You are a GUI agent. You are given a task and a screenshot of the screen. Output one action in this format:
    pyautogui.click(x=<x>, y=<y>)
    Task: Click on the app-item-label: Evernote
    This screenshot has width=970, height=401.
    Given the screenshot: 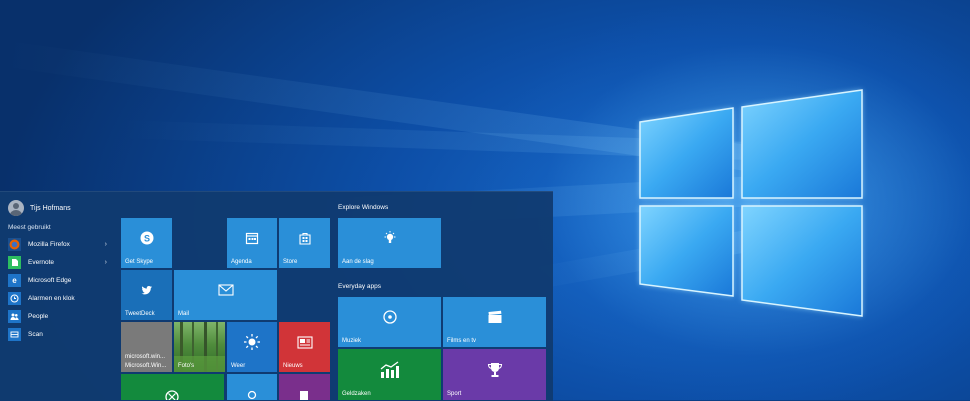 What is the action you would take?
    pyautogui.click(x=41, y=262)
    